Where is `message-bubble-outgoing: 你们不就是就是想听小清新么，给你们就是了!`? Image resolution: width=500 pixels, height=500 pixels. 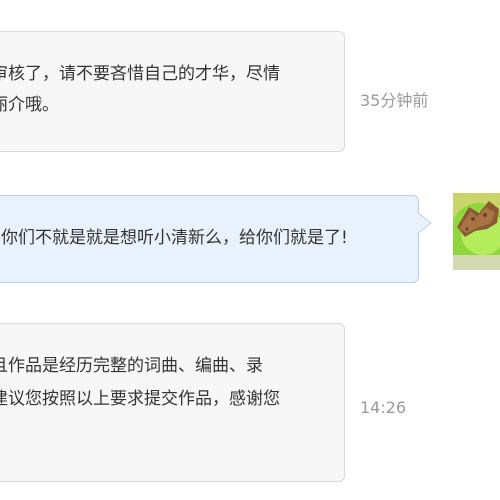
message-bubble-outgoing: 你们不就是就是想听小清新么，给你们就是了! is located at coordinates (209, 239).